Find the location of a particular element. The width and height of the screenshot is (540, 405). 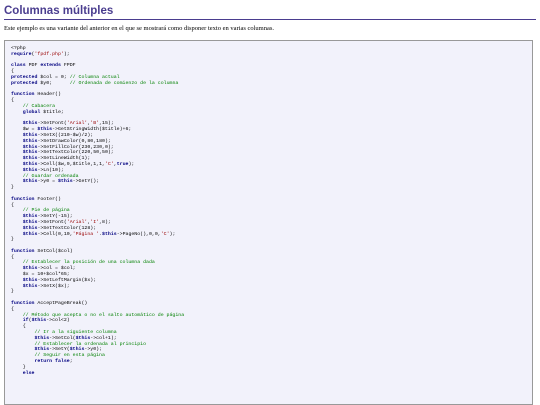

code-line: global $title; is located at coordinates (43, 112).